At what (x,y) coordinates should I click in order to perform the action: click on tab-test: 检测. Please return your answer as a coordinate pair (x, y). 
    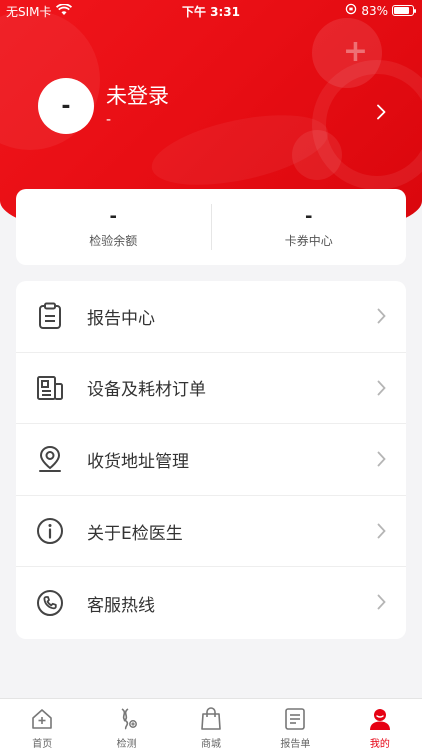
    Looking at the image, I should click on (126, 724).